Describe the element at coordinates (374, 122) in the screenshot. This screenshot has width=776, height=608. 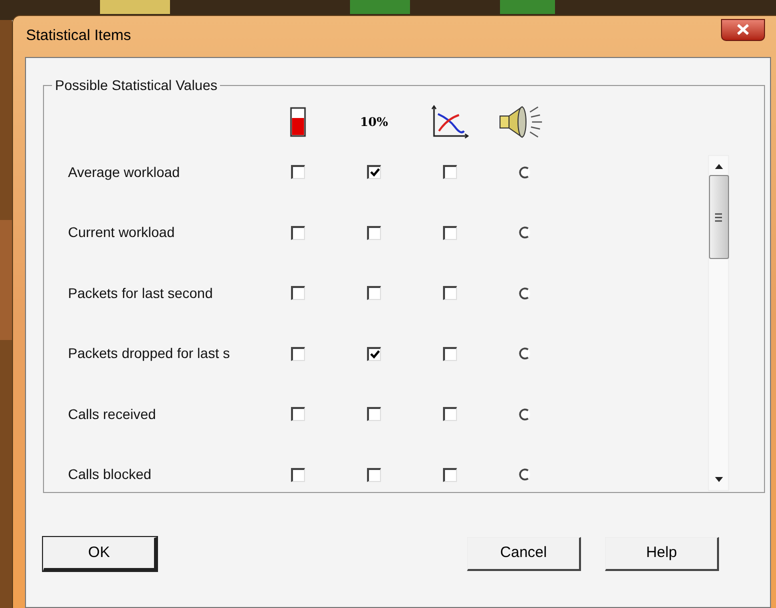
I see `percent-header: 10%` at that location.